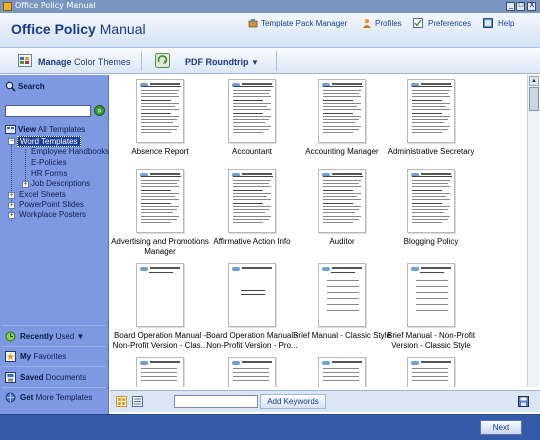  Describe the element at coordinates (506, 23) in the screenshot. I see `help-link: Help` at that location.